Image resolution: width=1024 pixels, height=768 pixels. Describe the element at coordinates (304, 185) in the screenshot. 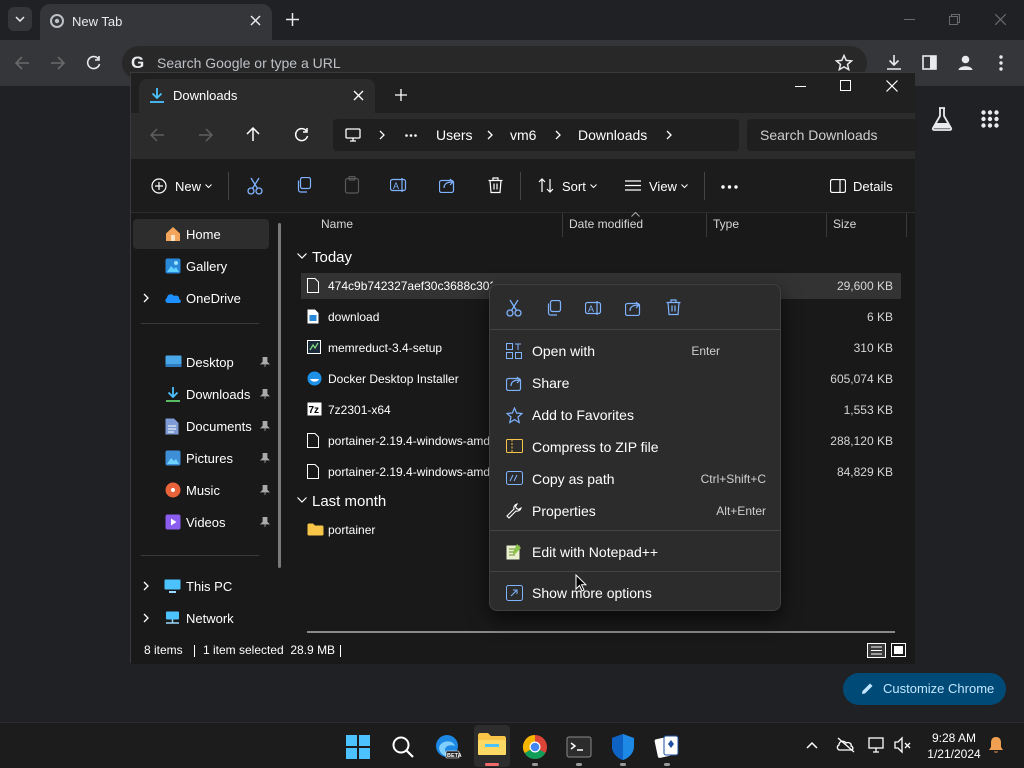

I see `copy-icon` at that location.